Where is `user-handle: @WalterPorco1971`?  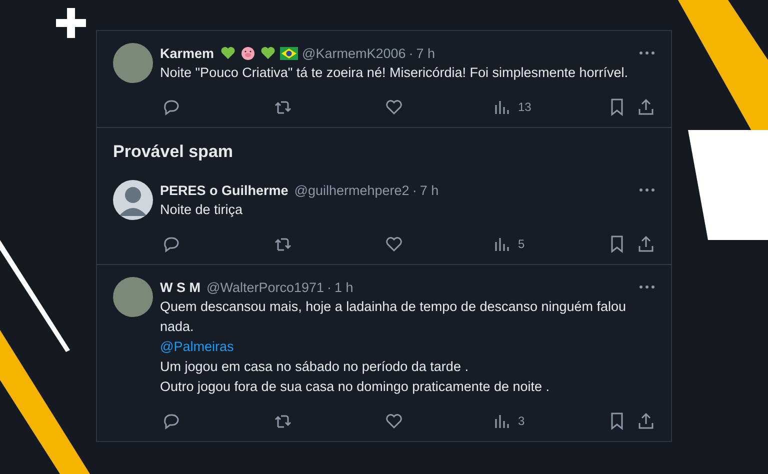
user-handle: @WalterPorco1971 is located at coordinates (265, 287).